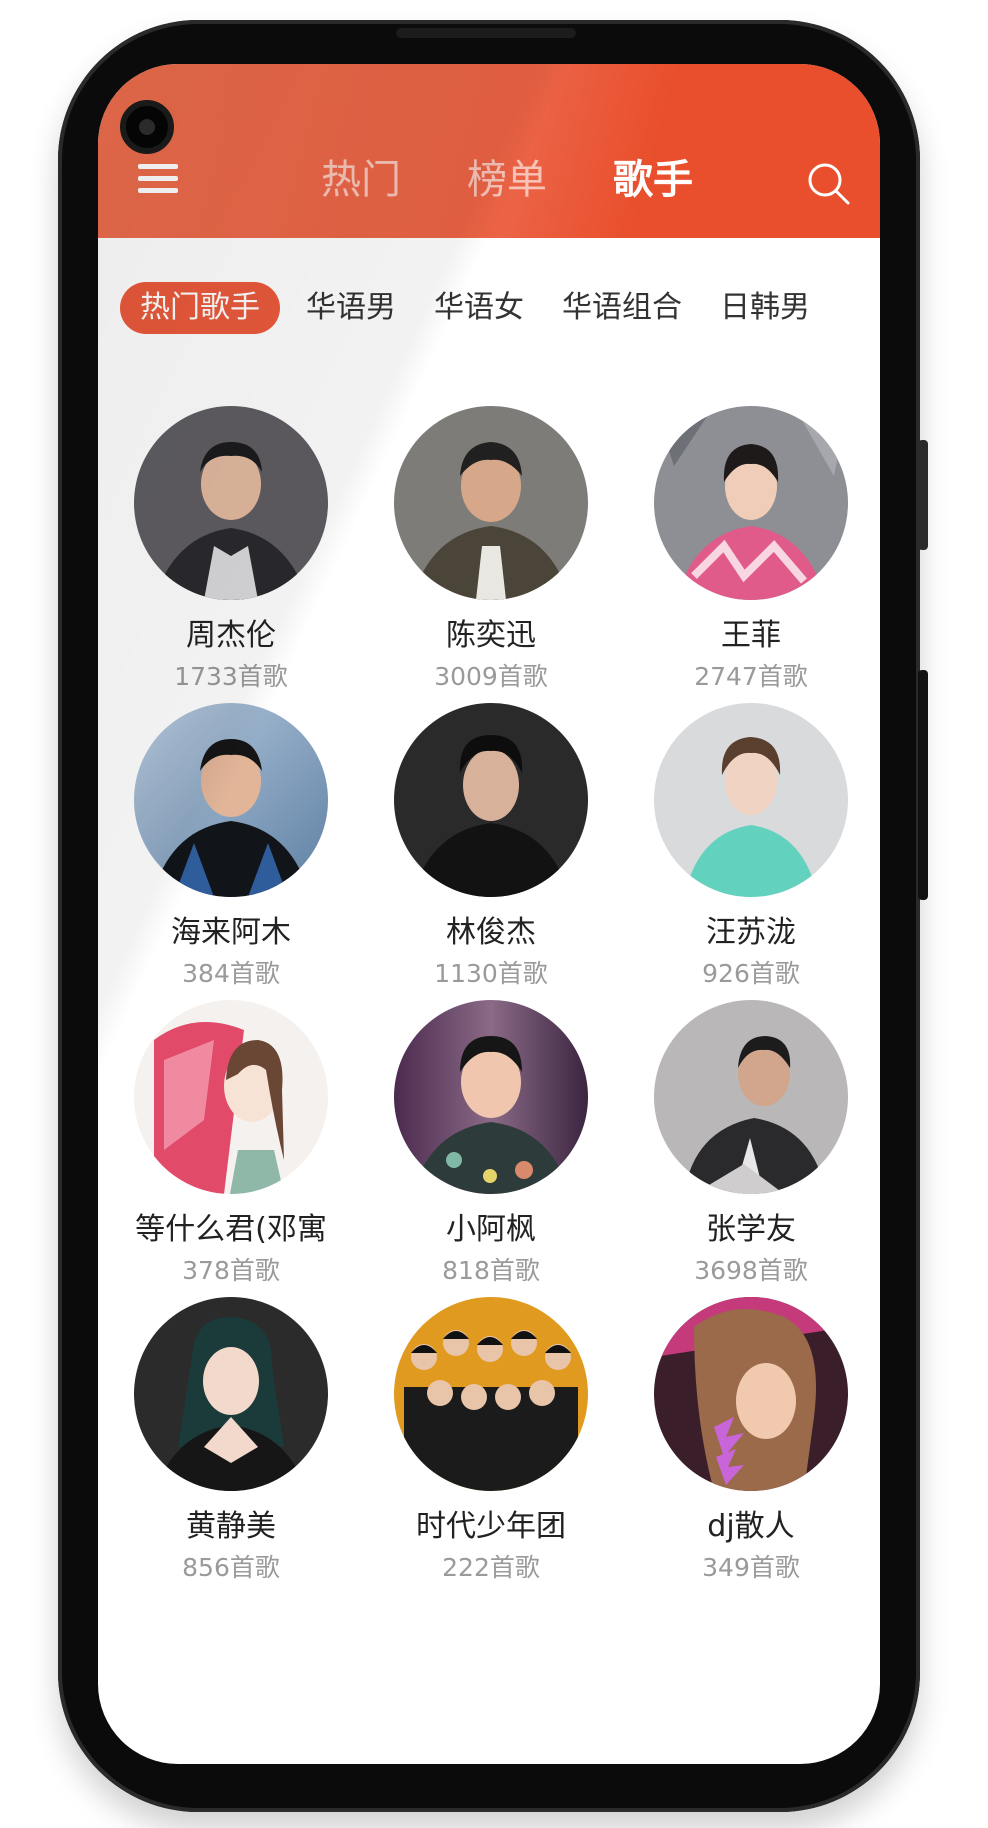 Image resolution: width=988 pixels, height=1828 pixels. What do you see at coordinates (765, 308) in the screenshot?
I see `chip-jpkr-male: 日韩男` at bounding box center [765, 308].